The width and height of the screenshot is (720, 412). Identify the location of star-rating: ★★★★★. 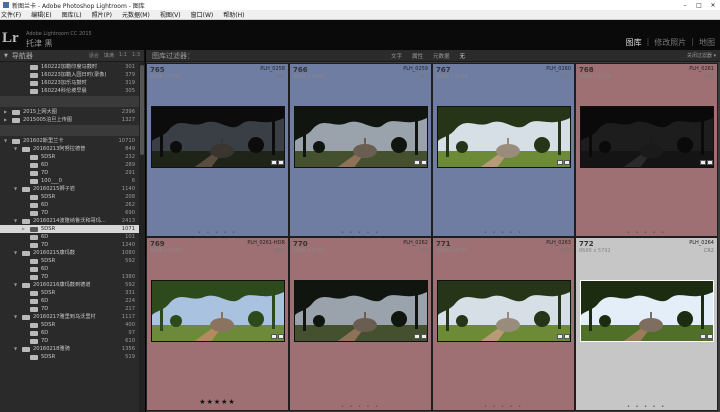
(217, 402).